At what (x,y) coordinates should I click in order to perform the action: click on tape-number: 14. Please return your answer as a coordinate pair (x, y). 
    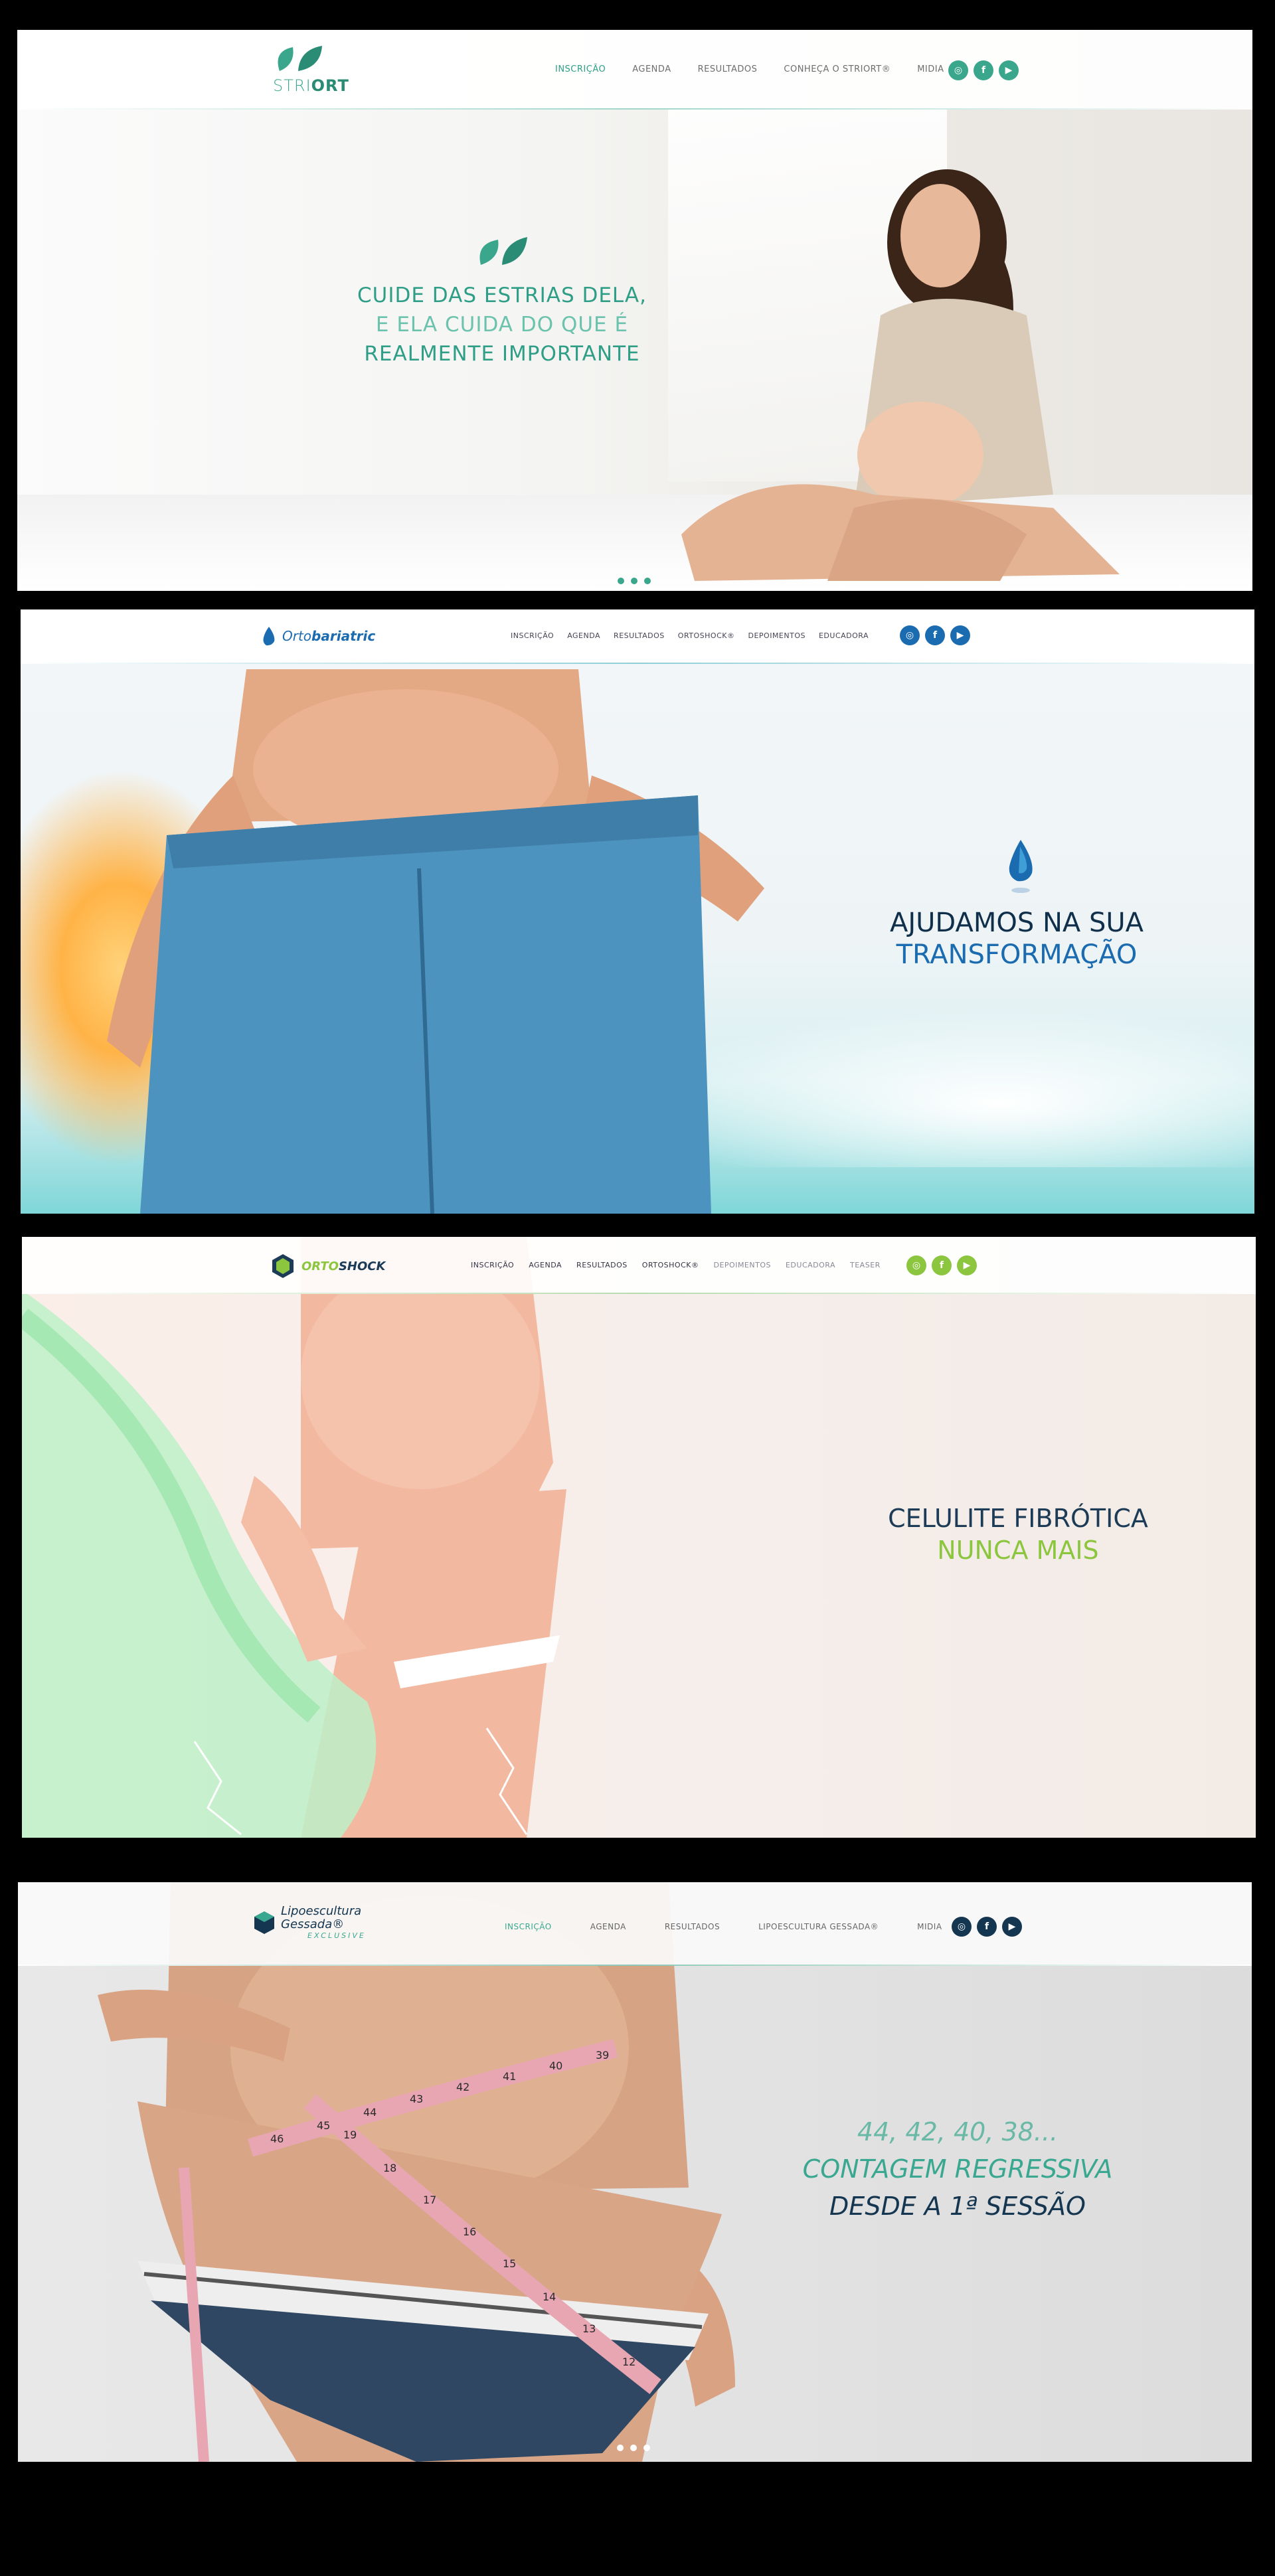
    Looking at the image, I should click on (549, 2297).